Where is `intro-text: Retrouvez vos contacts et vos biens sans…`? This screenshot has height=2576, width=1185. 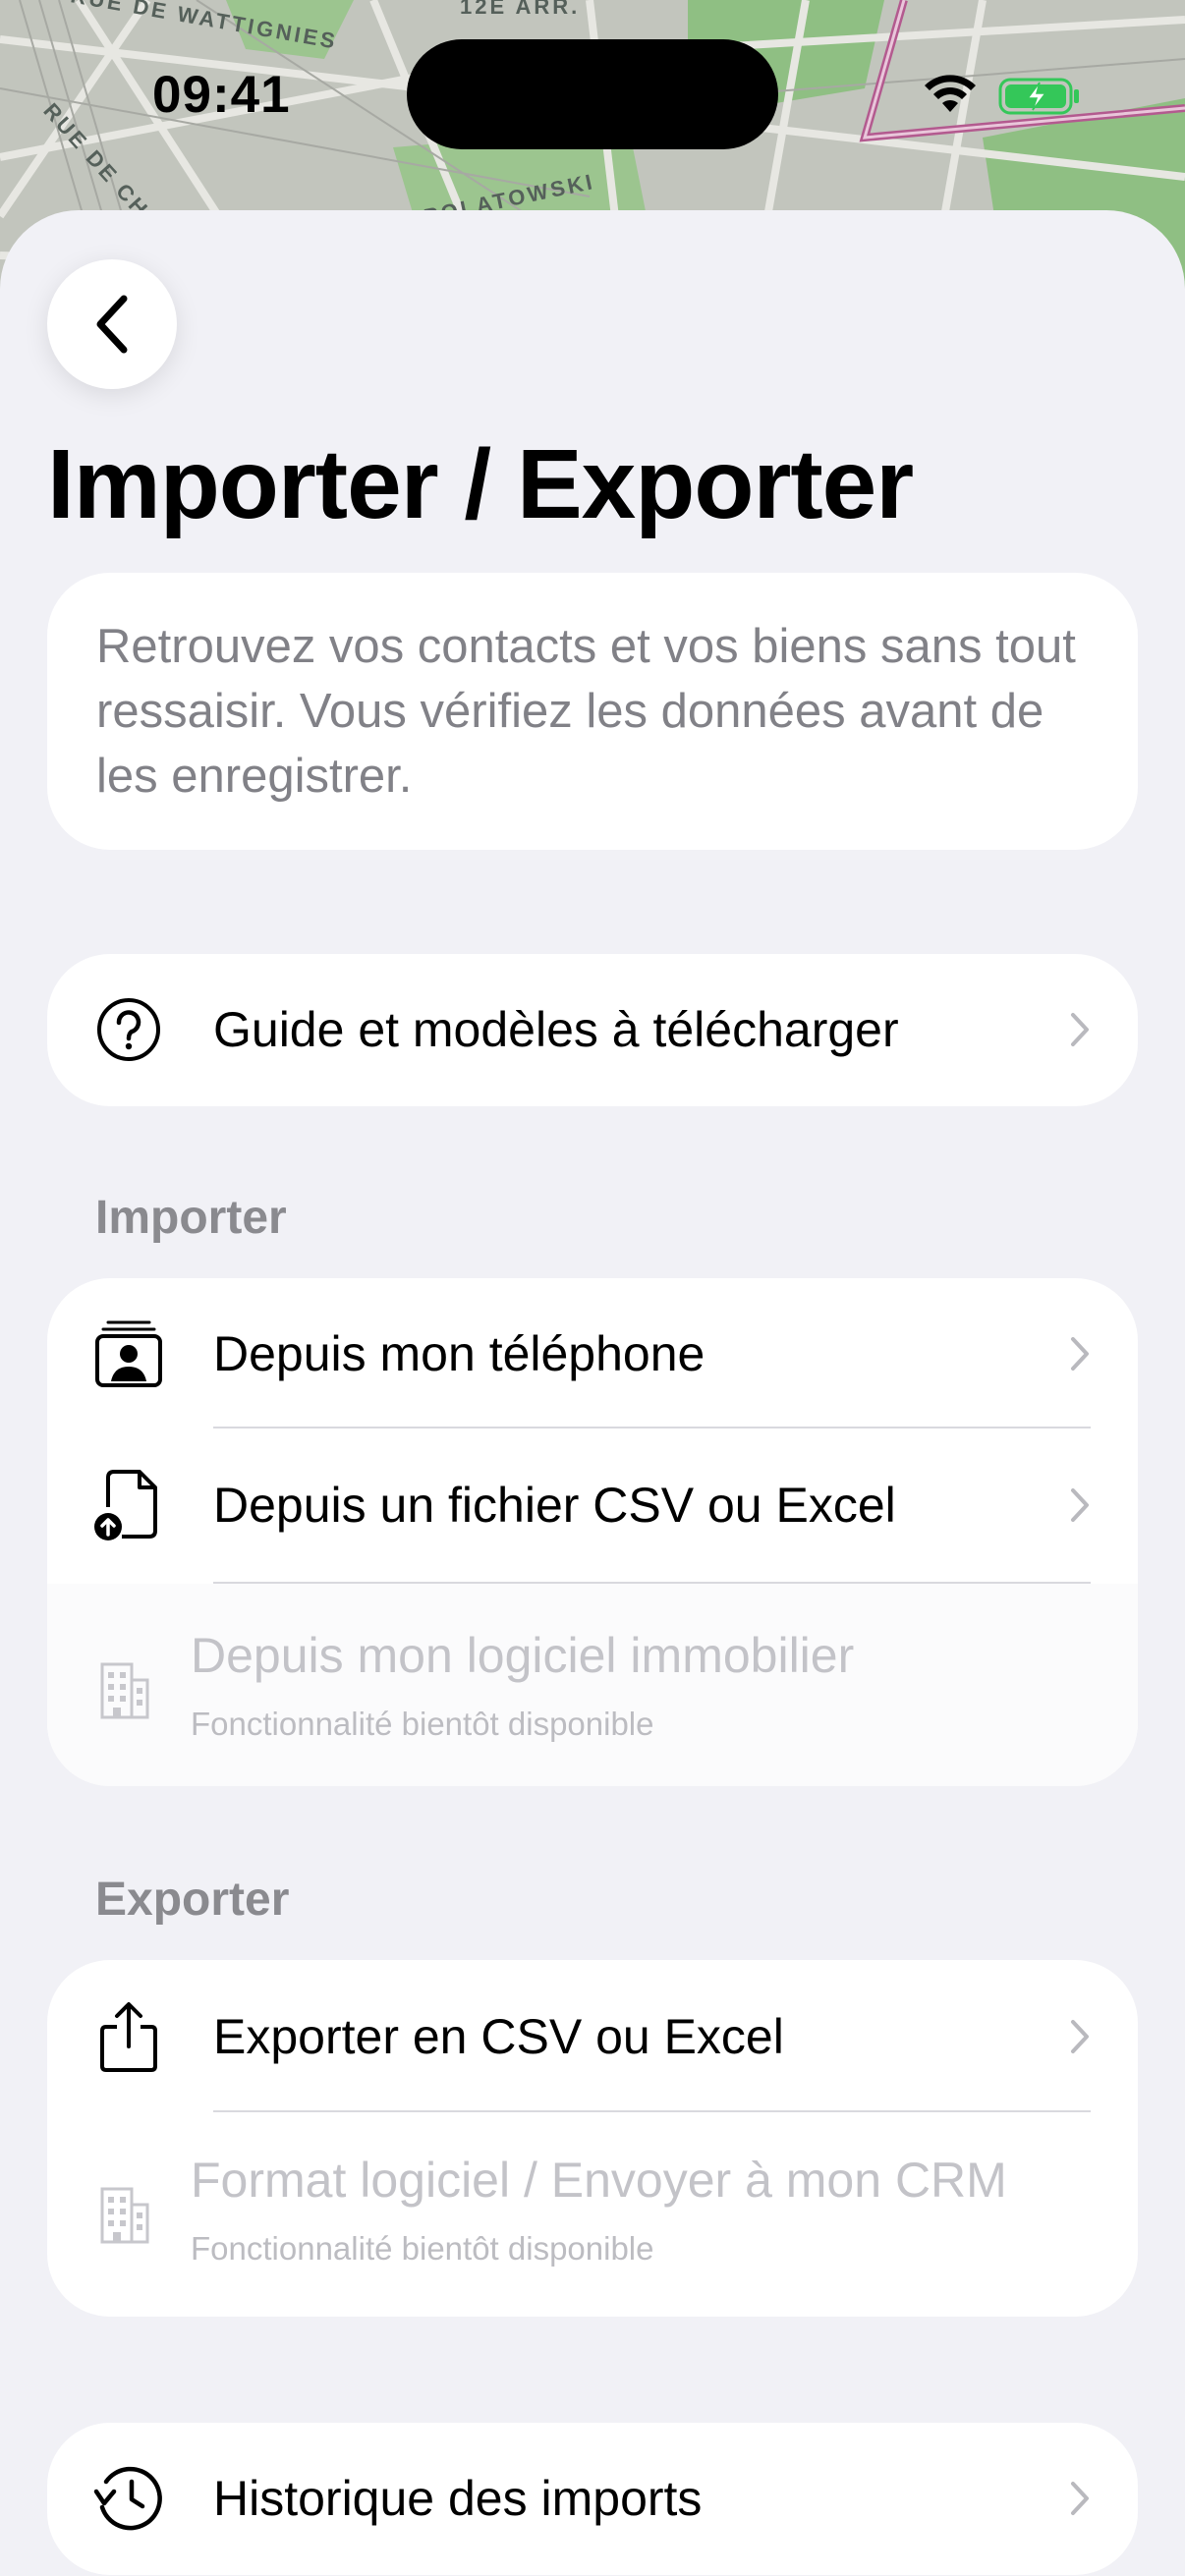 intro-text: Retrouvez vos contacts et vos biens sans… is located at coordinates (586, 711).